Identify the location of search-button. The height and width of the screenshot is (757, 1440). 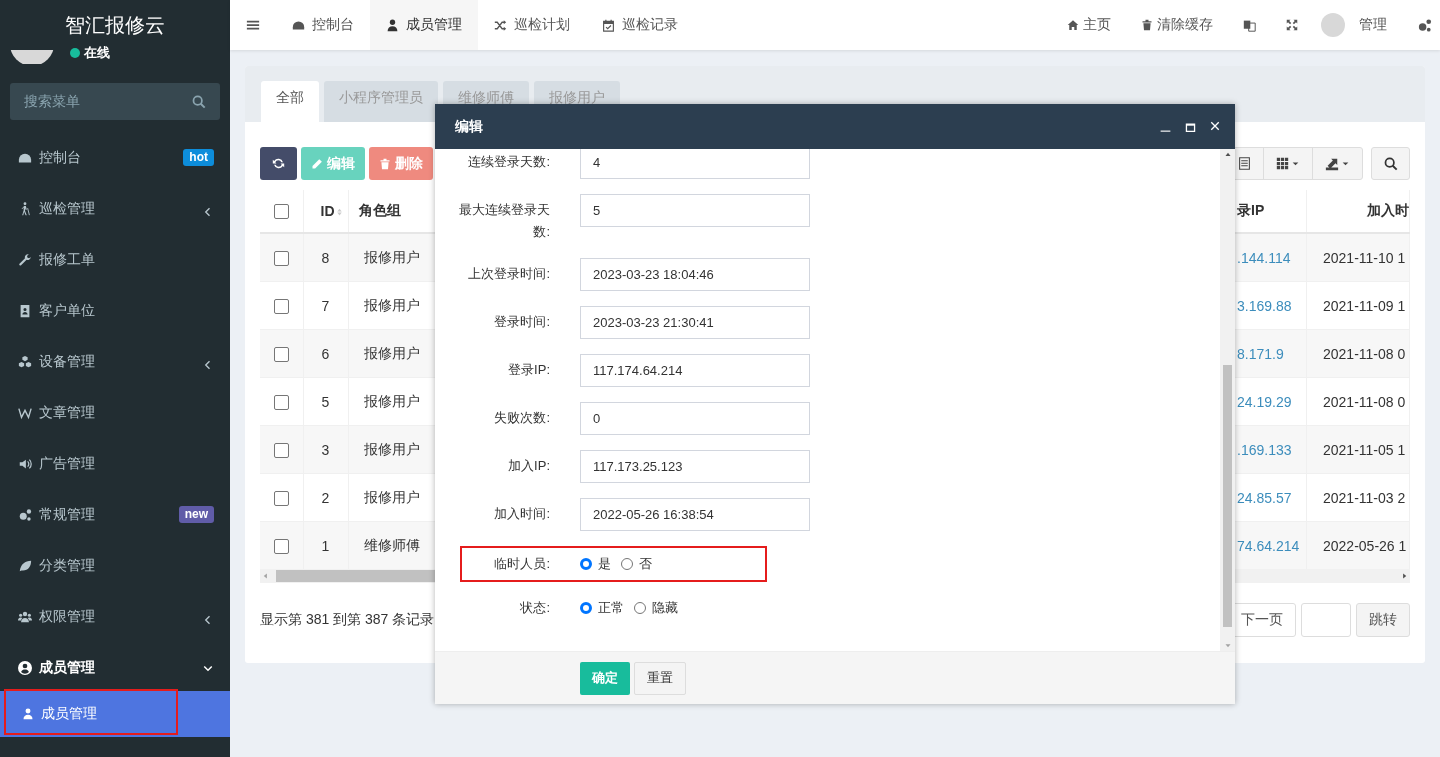
(1390, 163).